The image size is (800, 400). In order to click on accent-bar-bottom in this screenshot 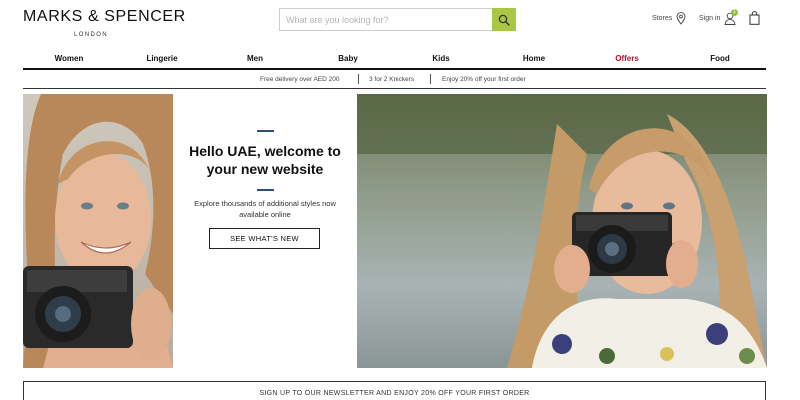, I will do `click(265, 190)`.